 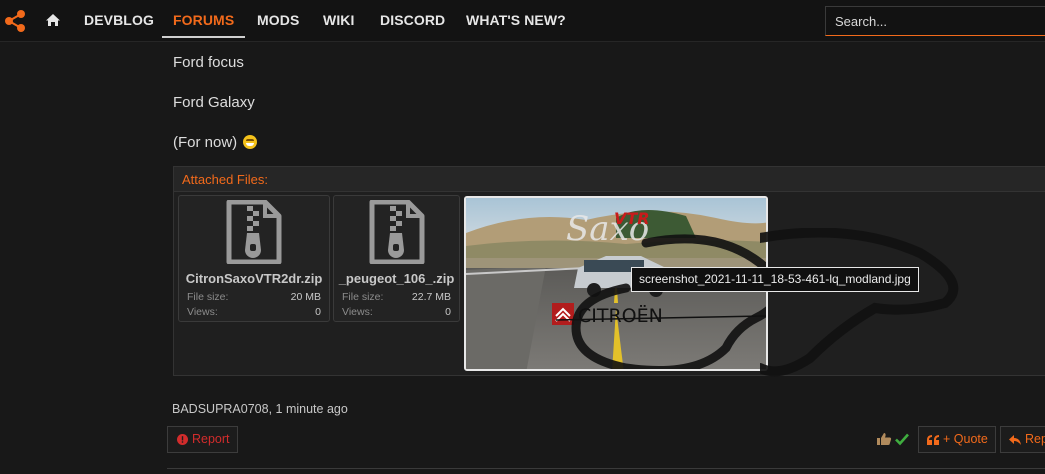 What do you see at coordinates (254, 297) in the screenshot?
I see `file-size-row: File size: 20 MB` at bounding box center [254, 297].